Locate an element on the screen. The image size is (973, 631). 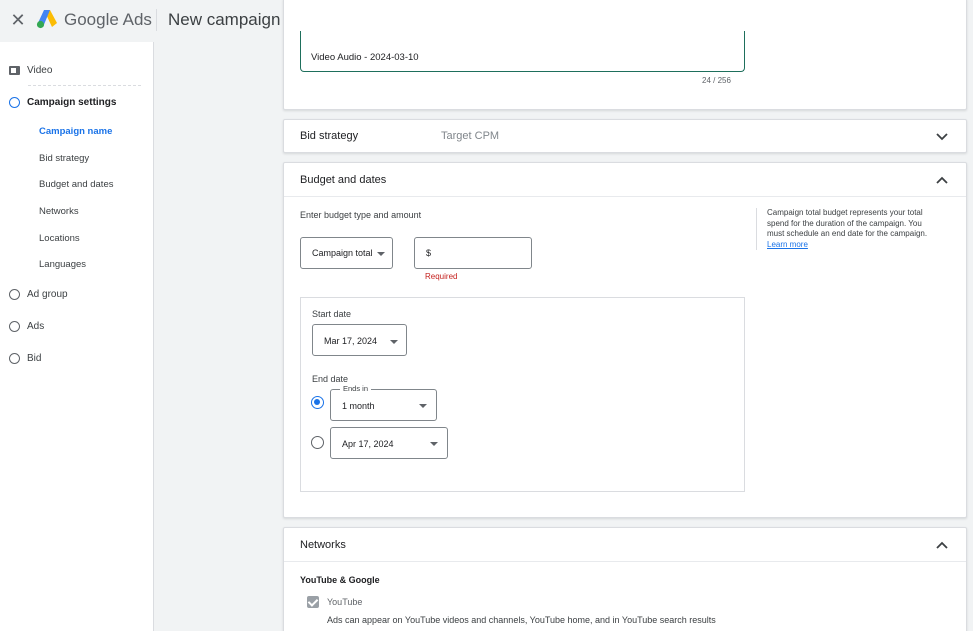
bid-strategy-title: Bid strategy is located at coordinates (329, 136).